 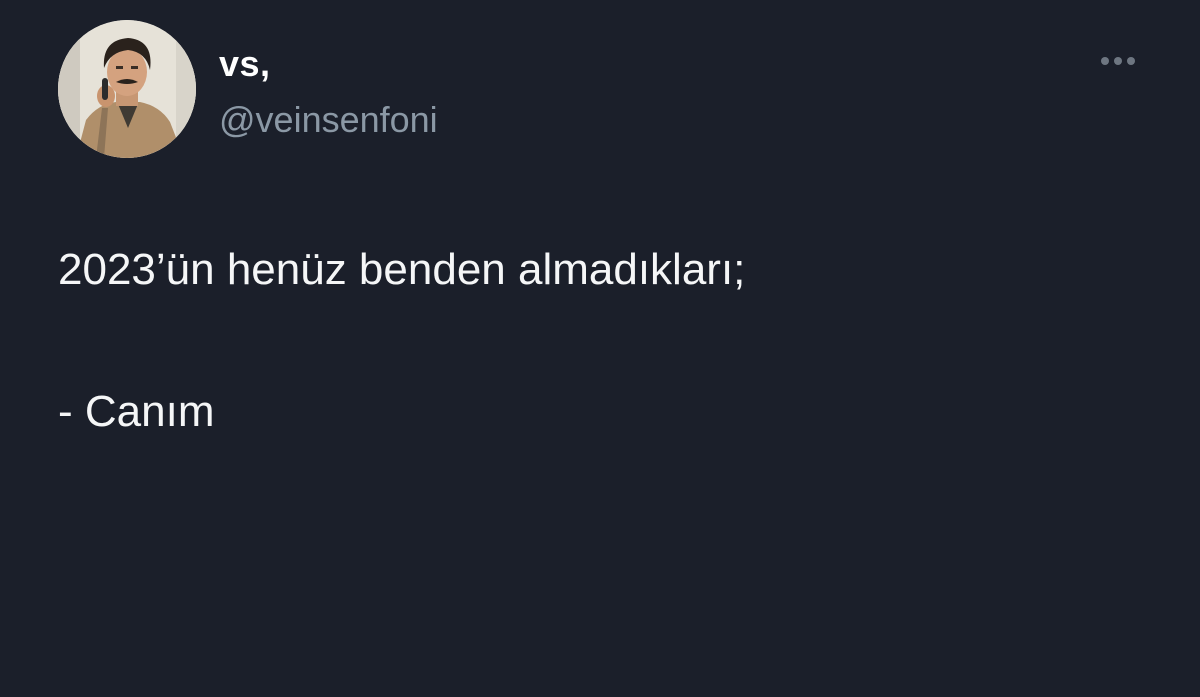 I want to click on more-options-button, so click(x=1118, y=61).